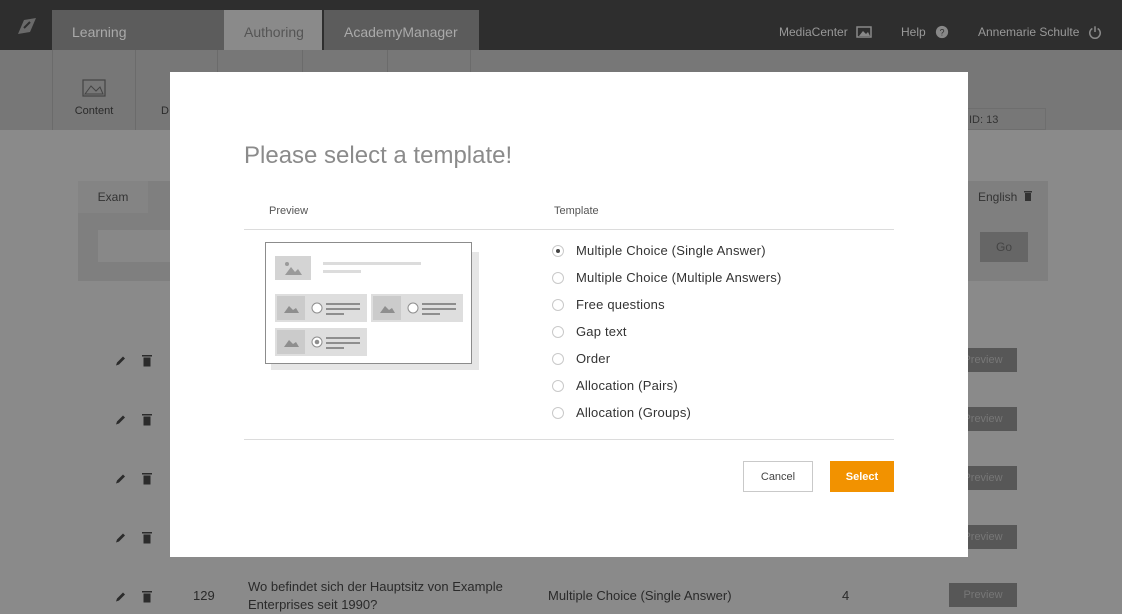 This screenshot has height=614, width=1122. I want to click on preview-column-header: Preview, so click(289, 211).